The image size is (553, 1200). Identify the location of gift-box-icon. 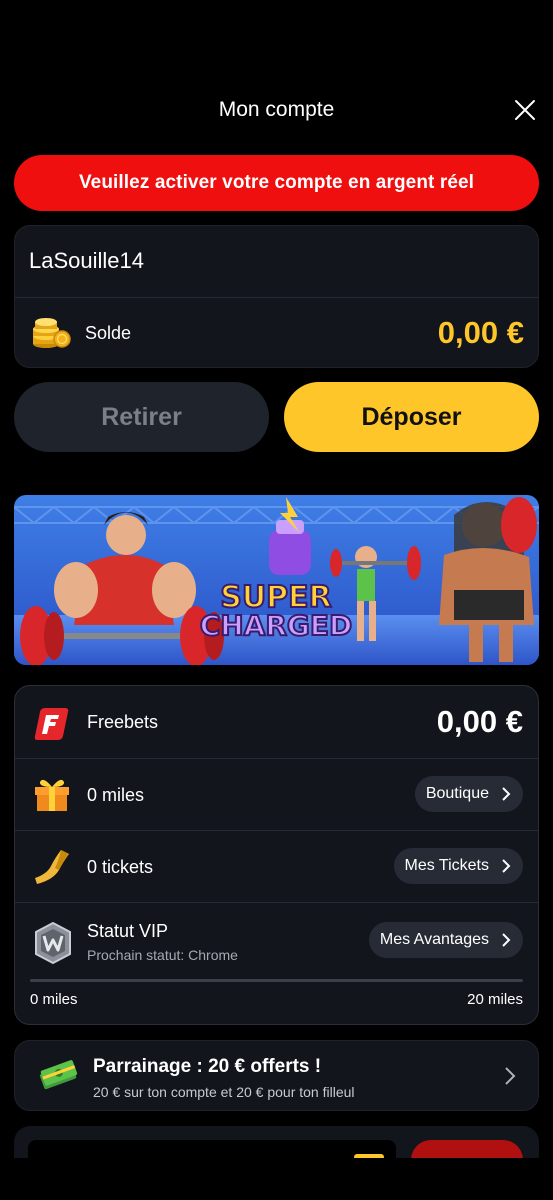
(52, 795).